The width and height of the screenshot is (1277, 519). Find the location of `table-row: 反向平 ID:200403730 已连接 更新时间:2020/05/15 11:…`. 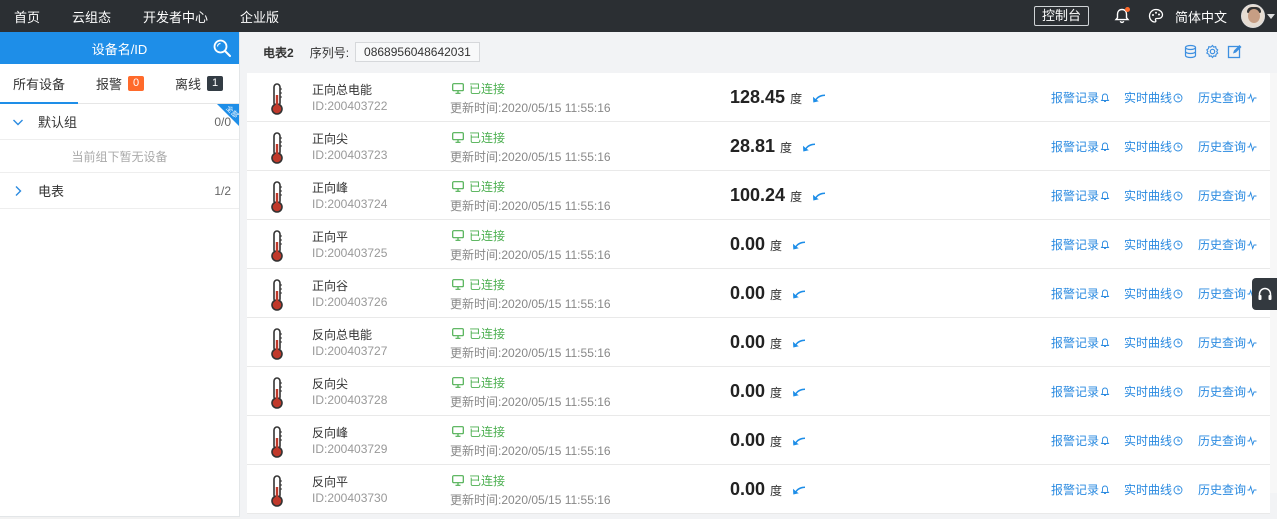

table-row: 反向平 ID:200403730 已连接 更新时间:2020/05/15 11:… is located at coordinates (758, 489).